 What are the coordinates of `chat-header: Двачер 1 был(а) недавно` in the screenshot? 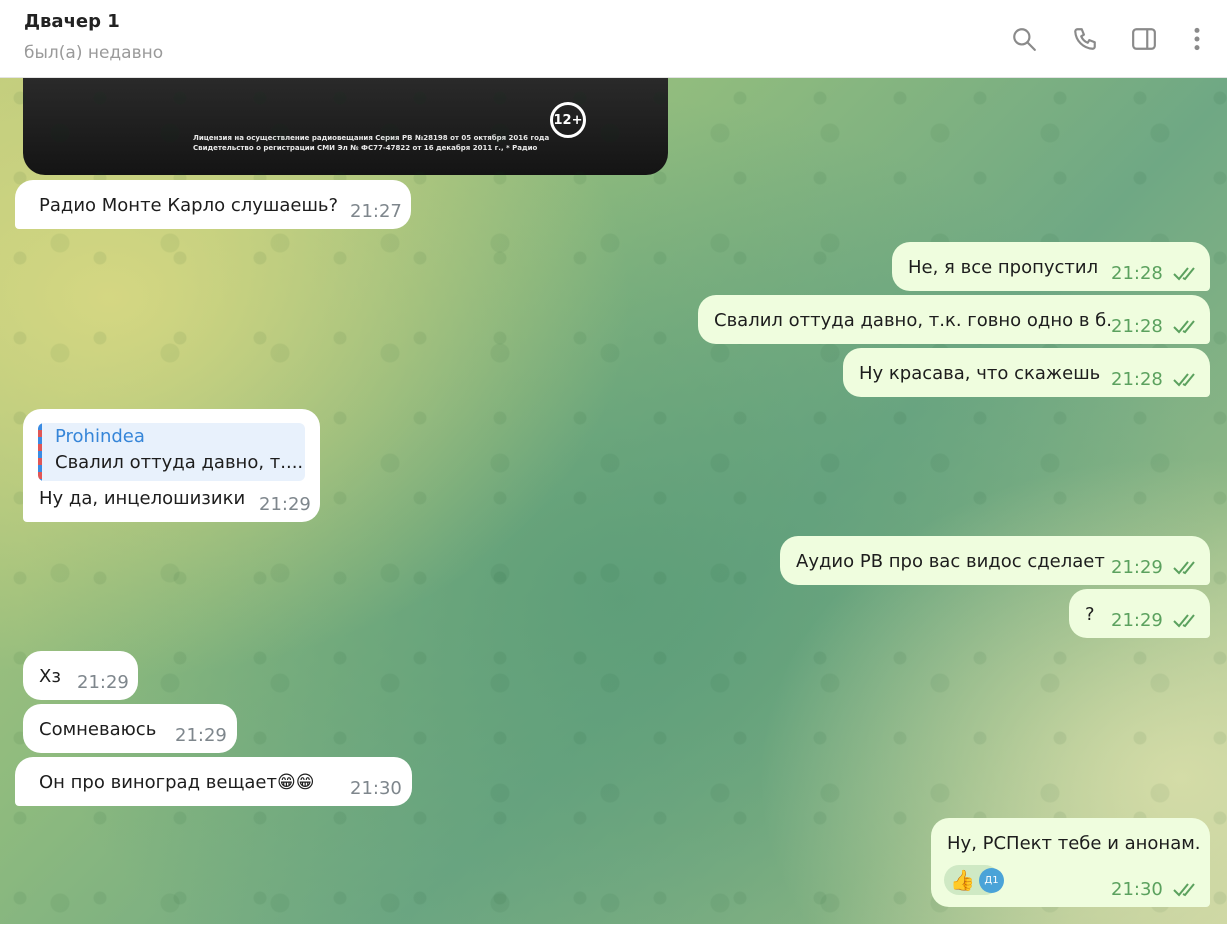 It's located at (613, 39).